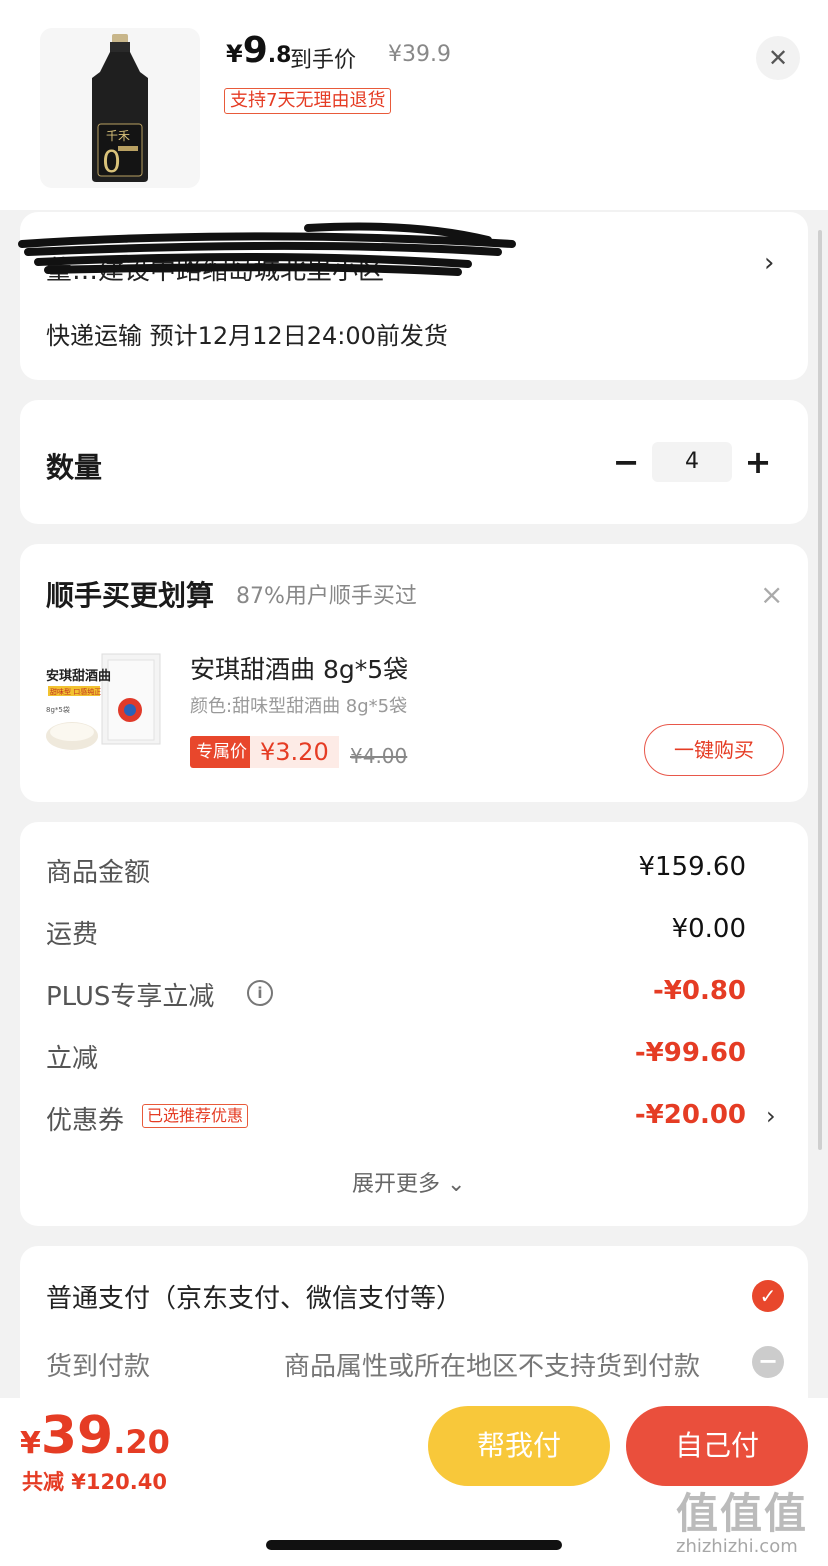 The height and width of the screenshot is (1566, 828). What do you see at coordinates (130, 997) in the screenshot?
I see `summary-label-plus: PLUS专享立减` at bounding box center [130, 997].